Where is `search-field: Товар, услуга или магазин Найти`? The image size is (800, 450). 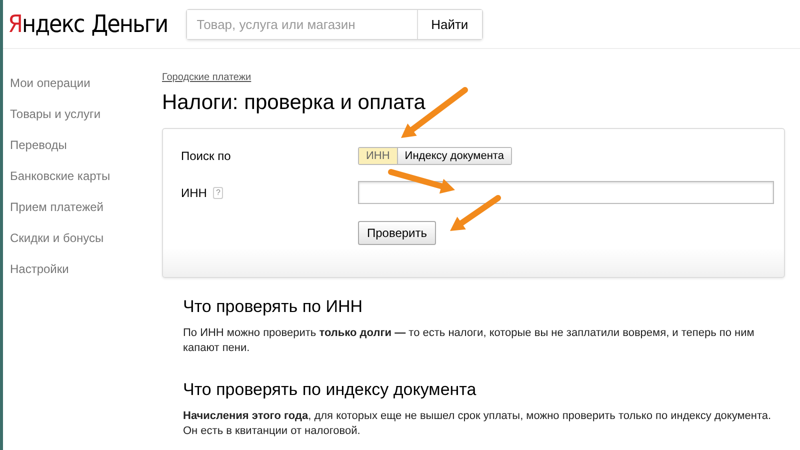 search-field: Товар, услуга или магазин Найти is located at coordinates (334, 24).